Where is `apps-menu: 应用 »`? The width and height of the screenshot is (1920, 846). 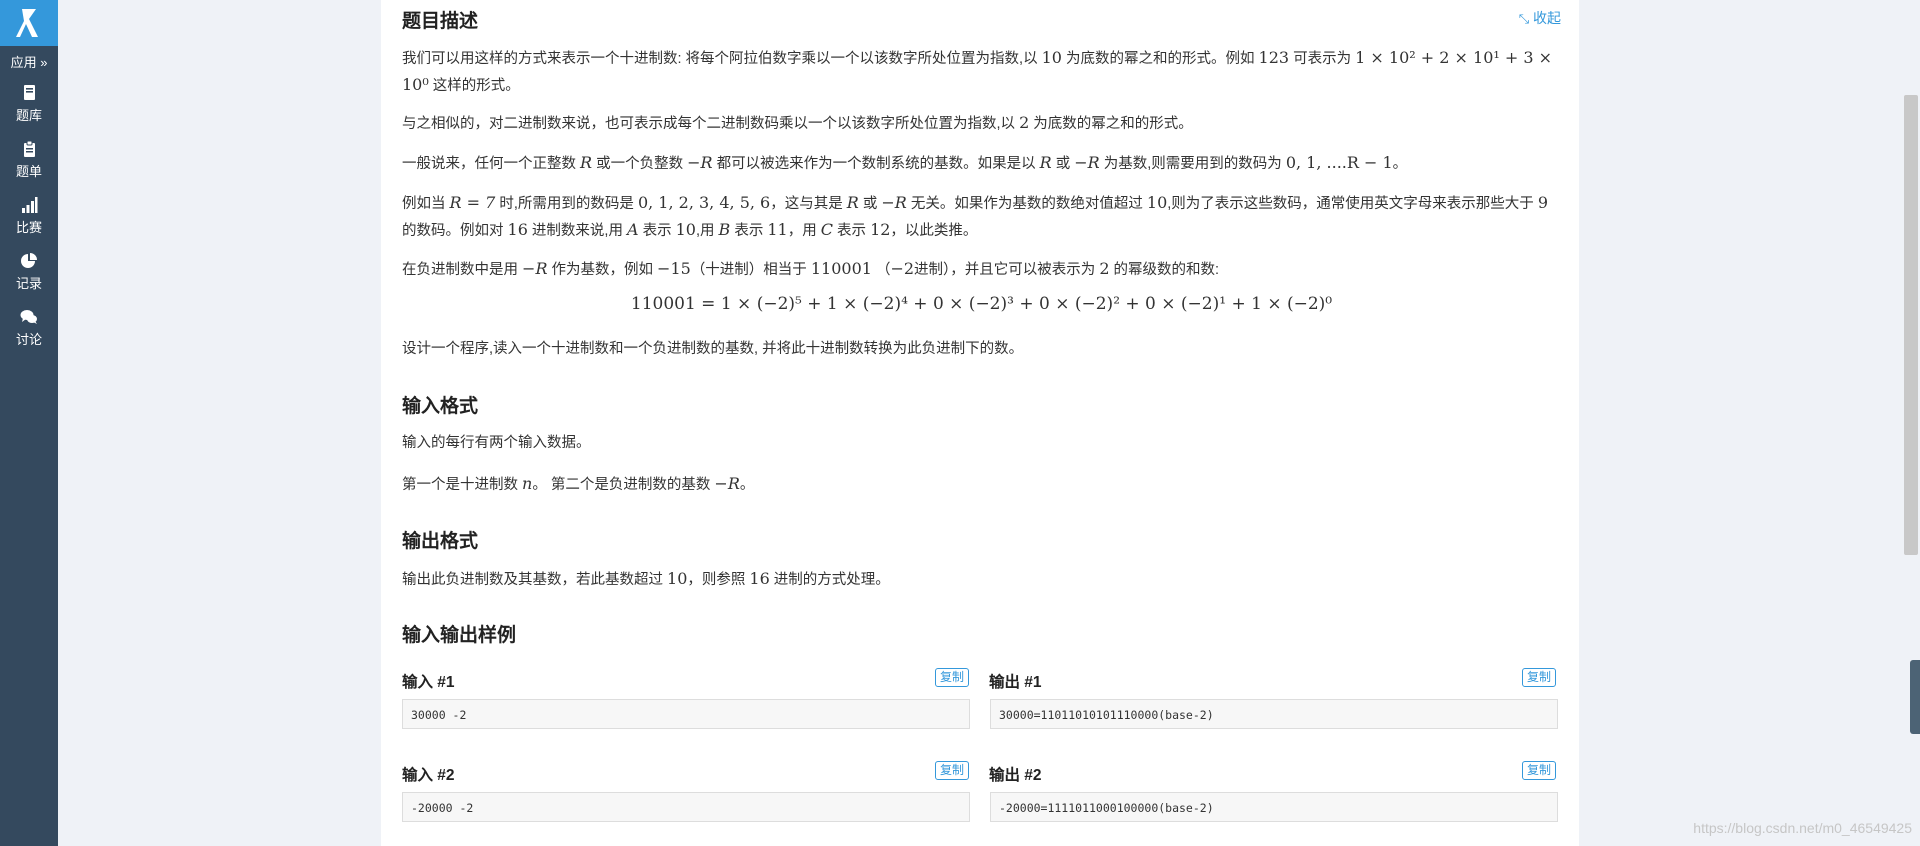 apps-menu: 应用 » is located at coordinates (29, 61).